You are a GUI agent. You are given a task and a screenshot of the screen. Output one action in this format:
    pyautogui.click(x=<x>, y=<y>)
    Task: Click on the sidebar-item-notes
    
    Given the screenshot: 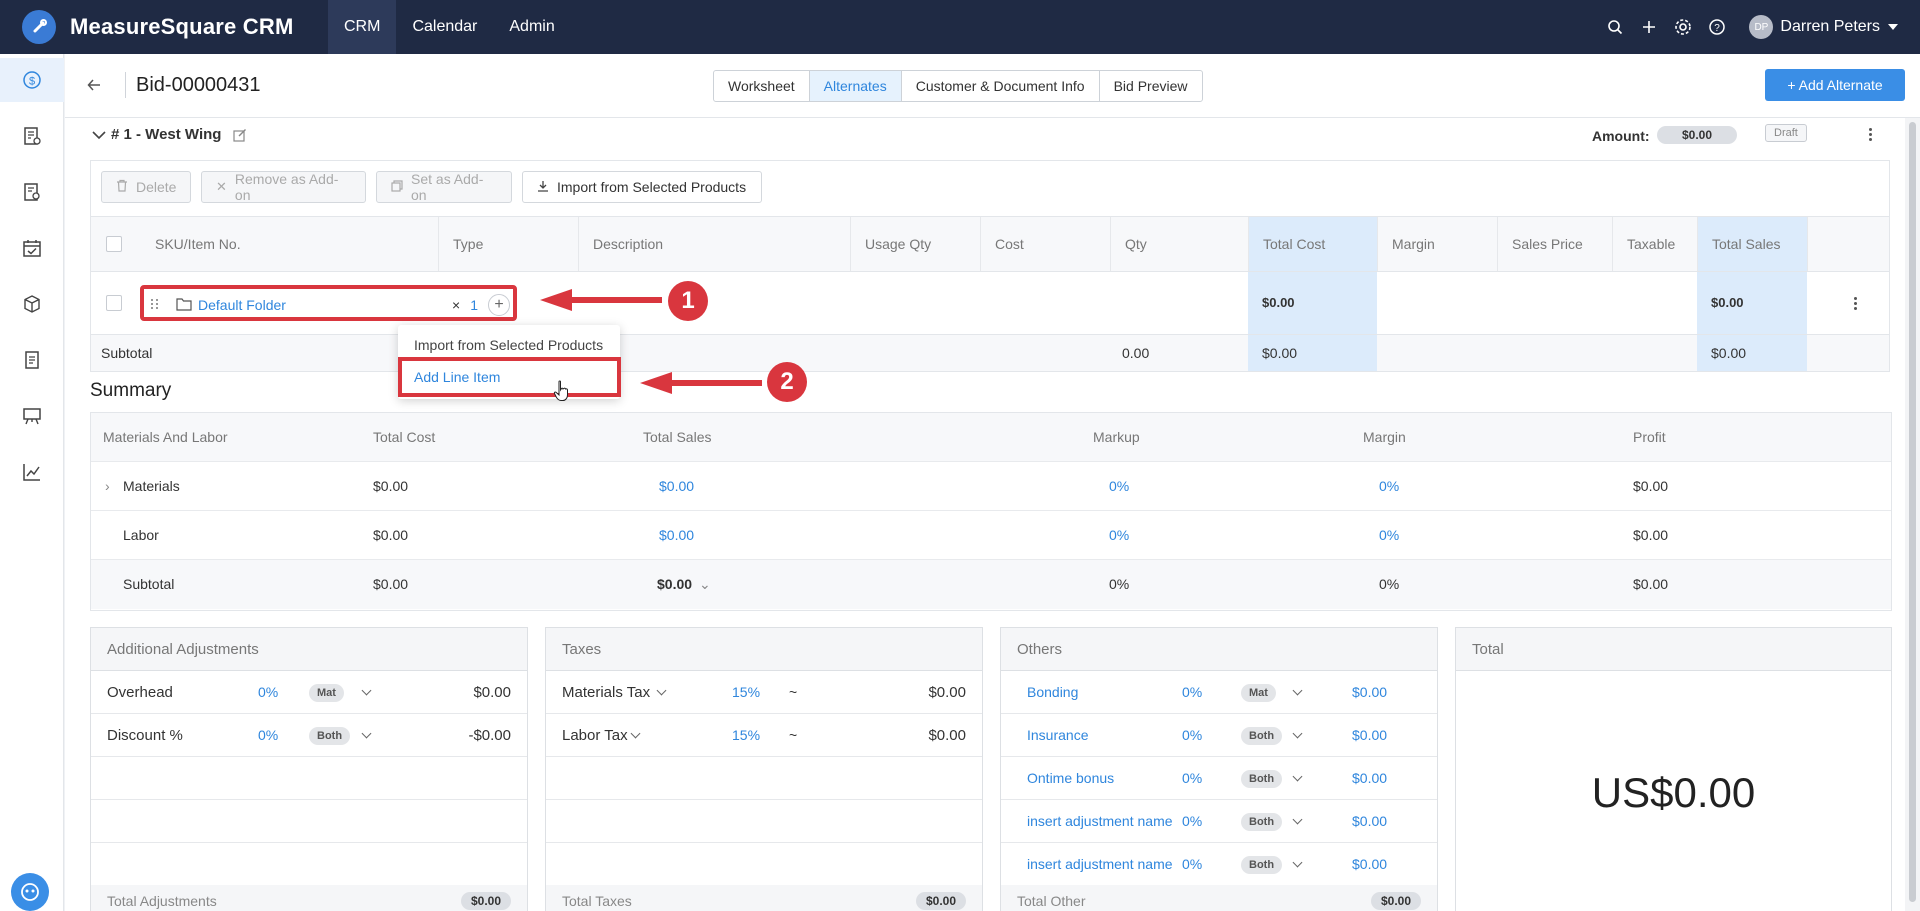 What is the action you would take?
    pyautogui.click(x=32, y=360)
    